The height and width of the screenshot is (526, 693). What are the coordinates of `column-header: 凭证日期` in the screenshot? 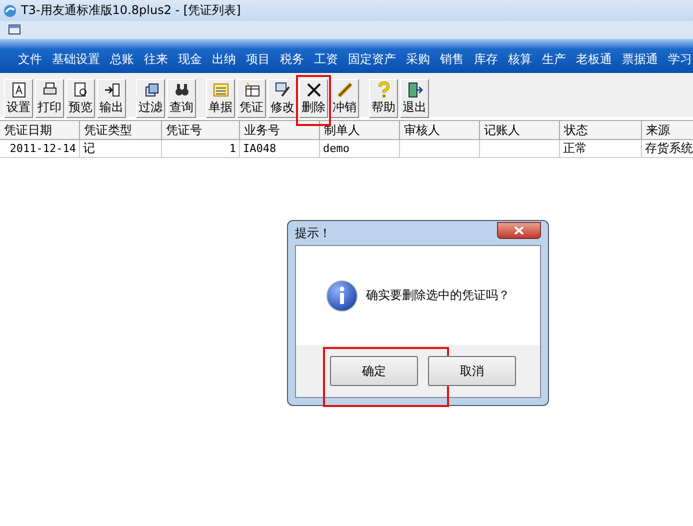 It's located at (40, 130).